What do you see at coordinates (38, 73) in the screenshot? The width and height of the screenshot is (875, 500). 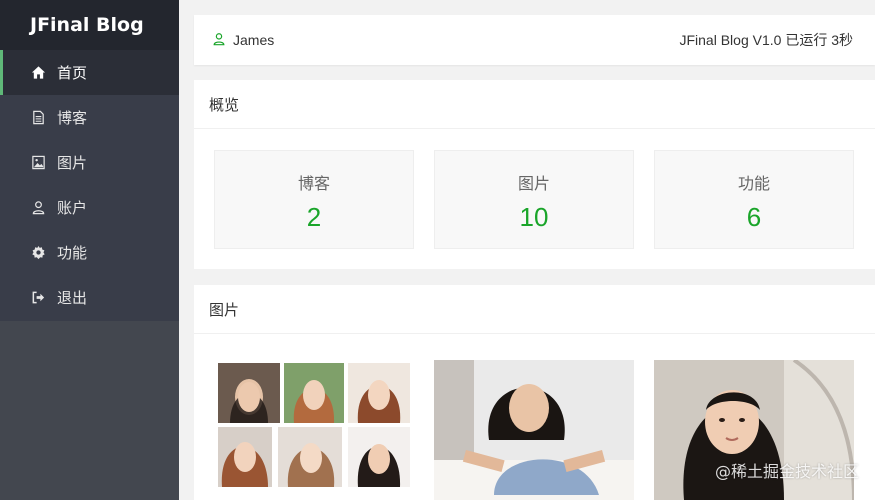 I see `home-icon` at bounding box center [38, 73].